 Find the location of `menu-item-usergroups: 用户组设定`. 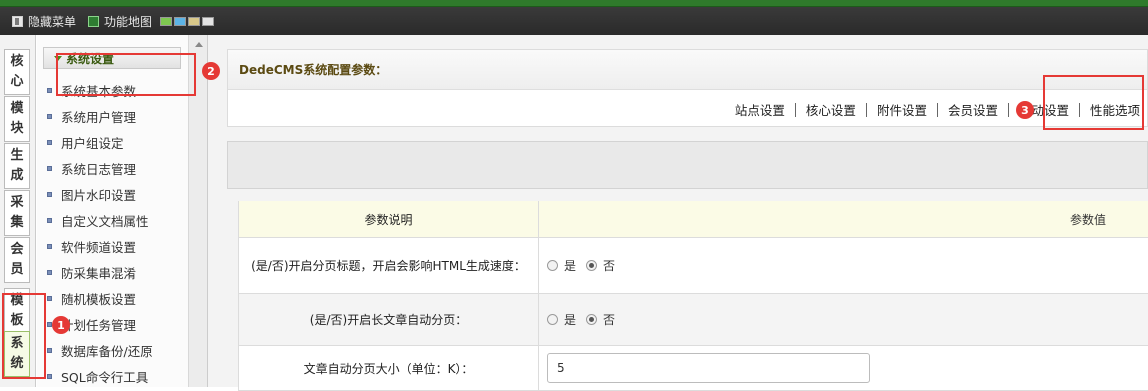

menu-item-usergroups: 用户组设定 is located at coordinates (100, 142).